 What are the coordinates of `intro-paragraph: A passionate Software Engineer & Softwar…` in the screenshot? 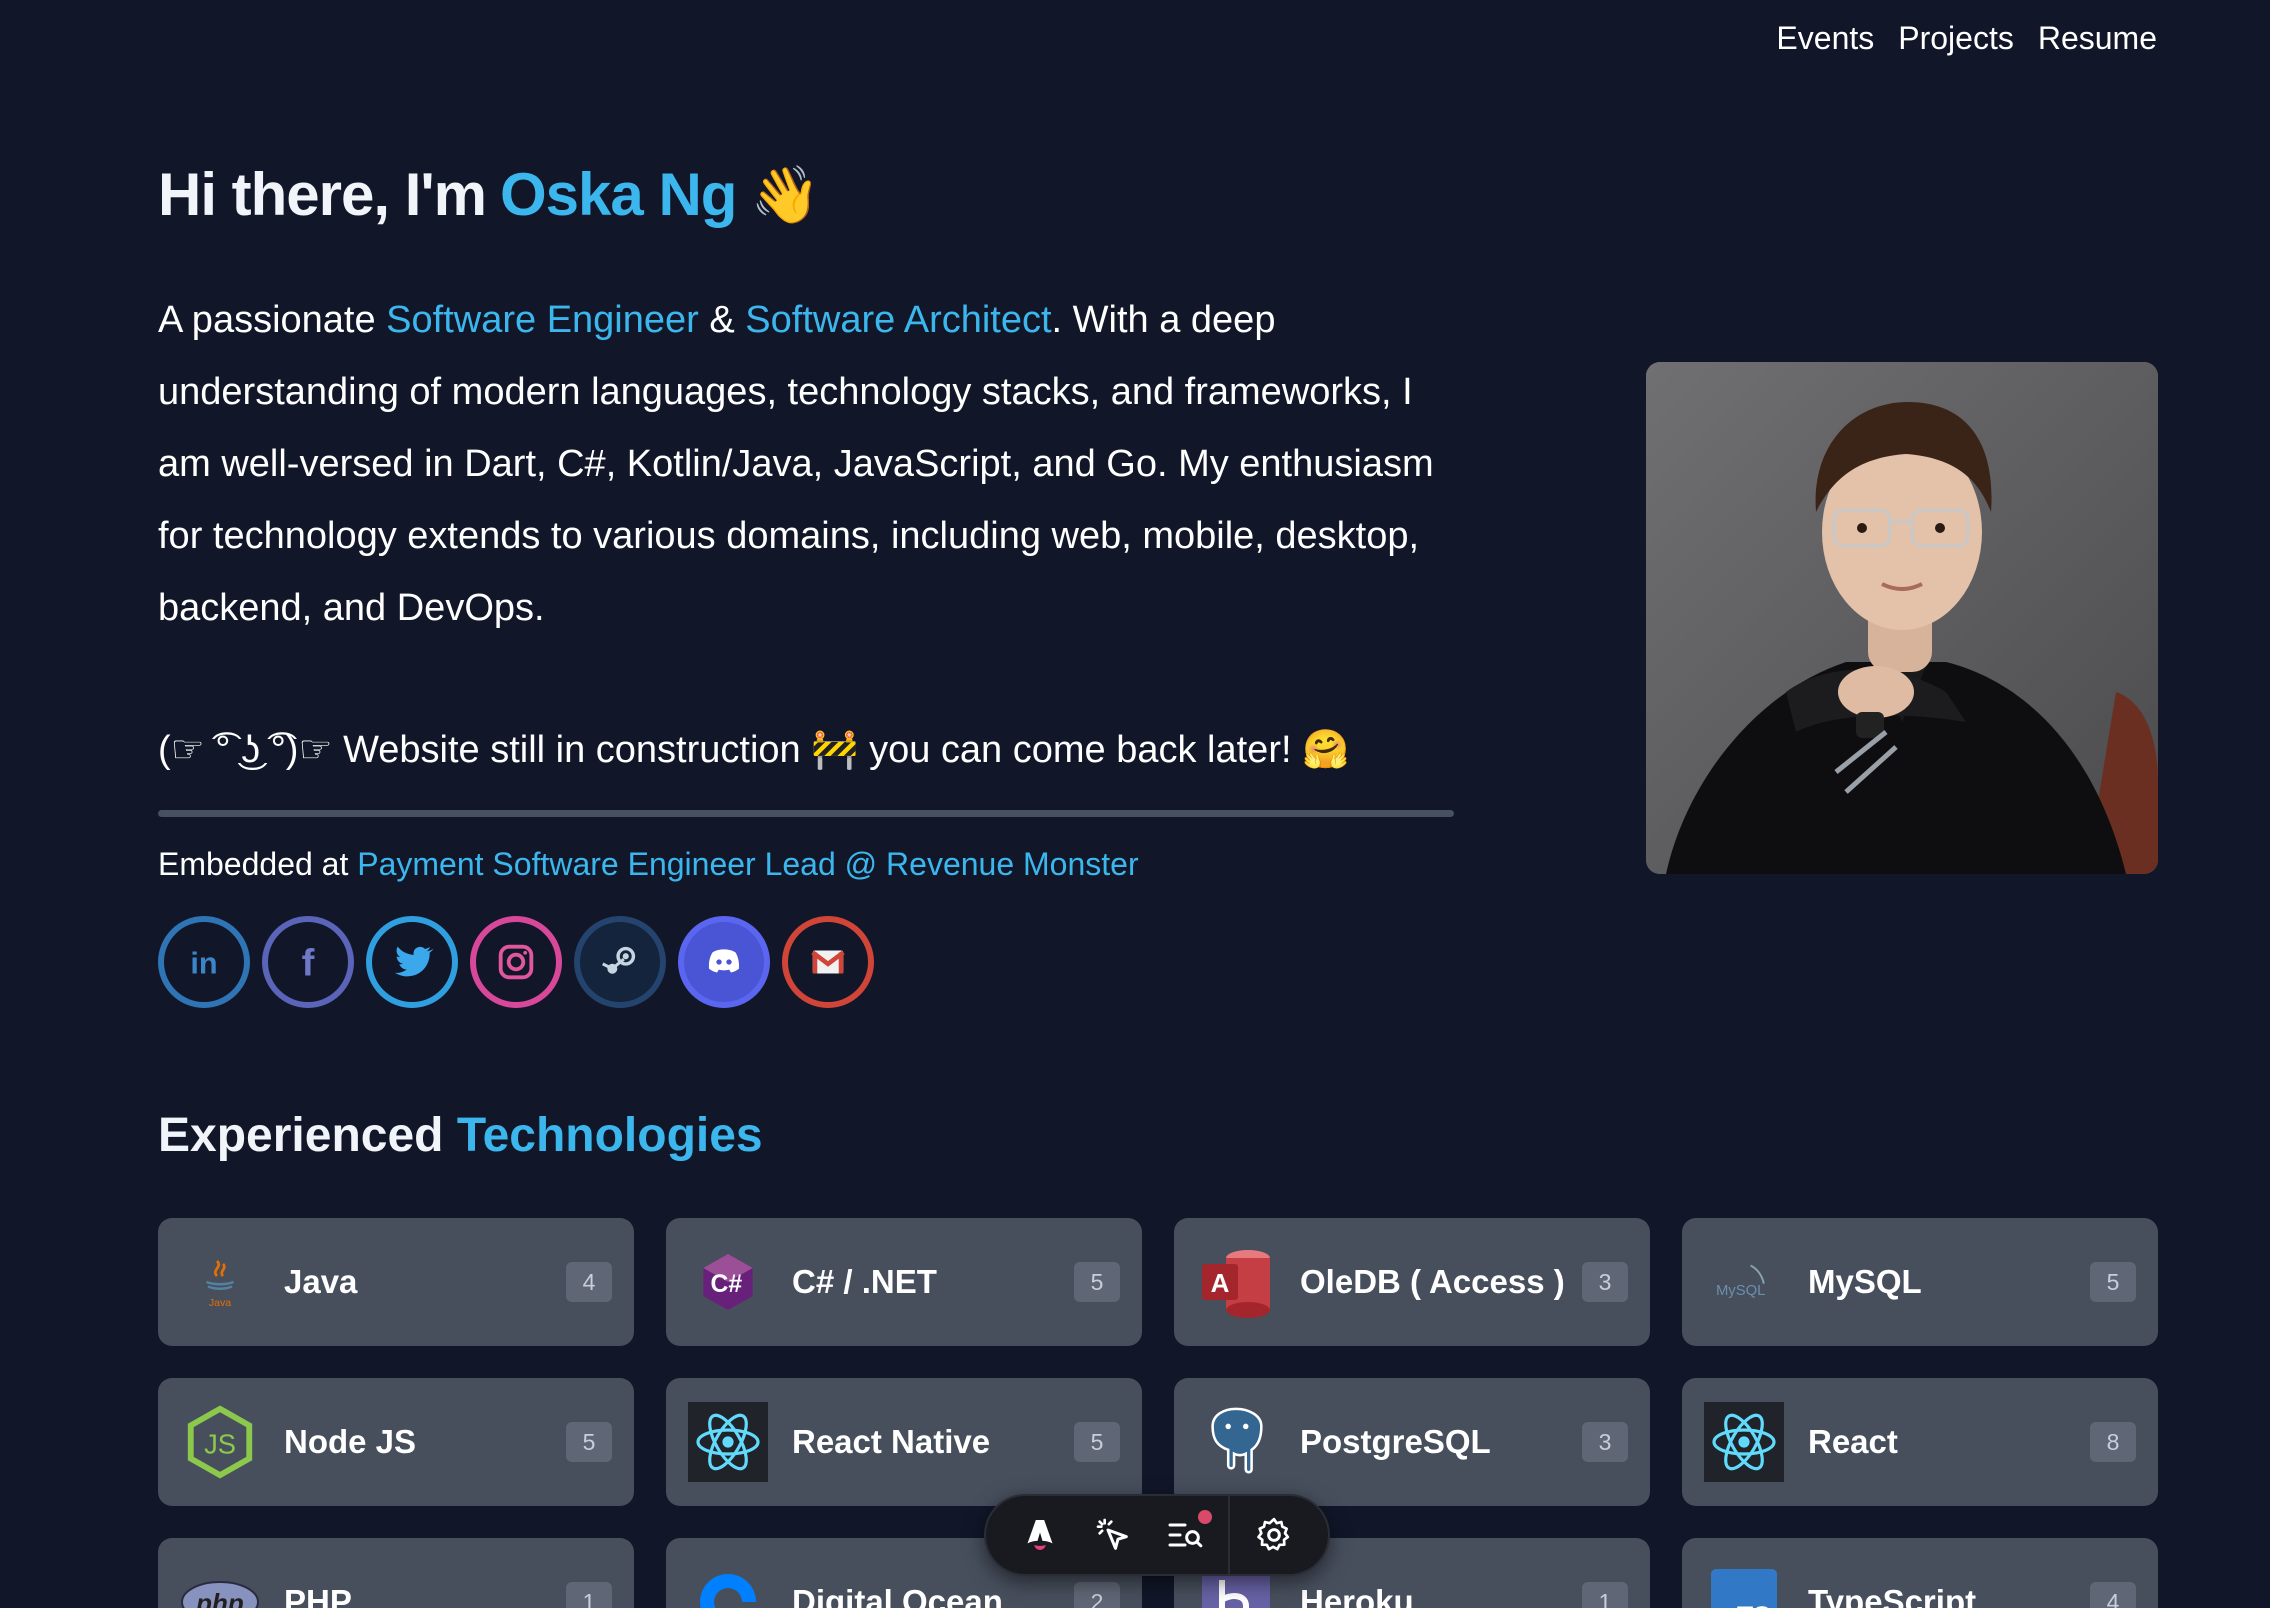 It's located at (808, 464).